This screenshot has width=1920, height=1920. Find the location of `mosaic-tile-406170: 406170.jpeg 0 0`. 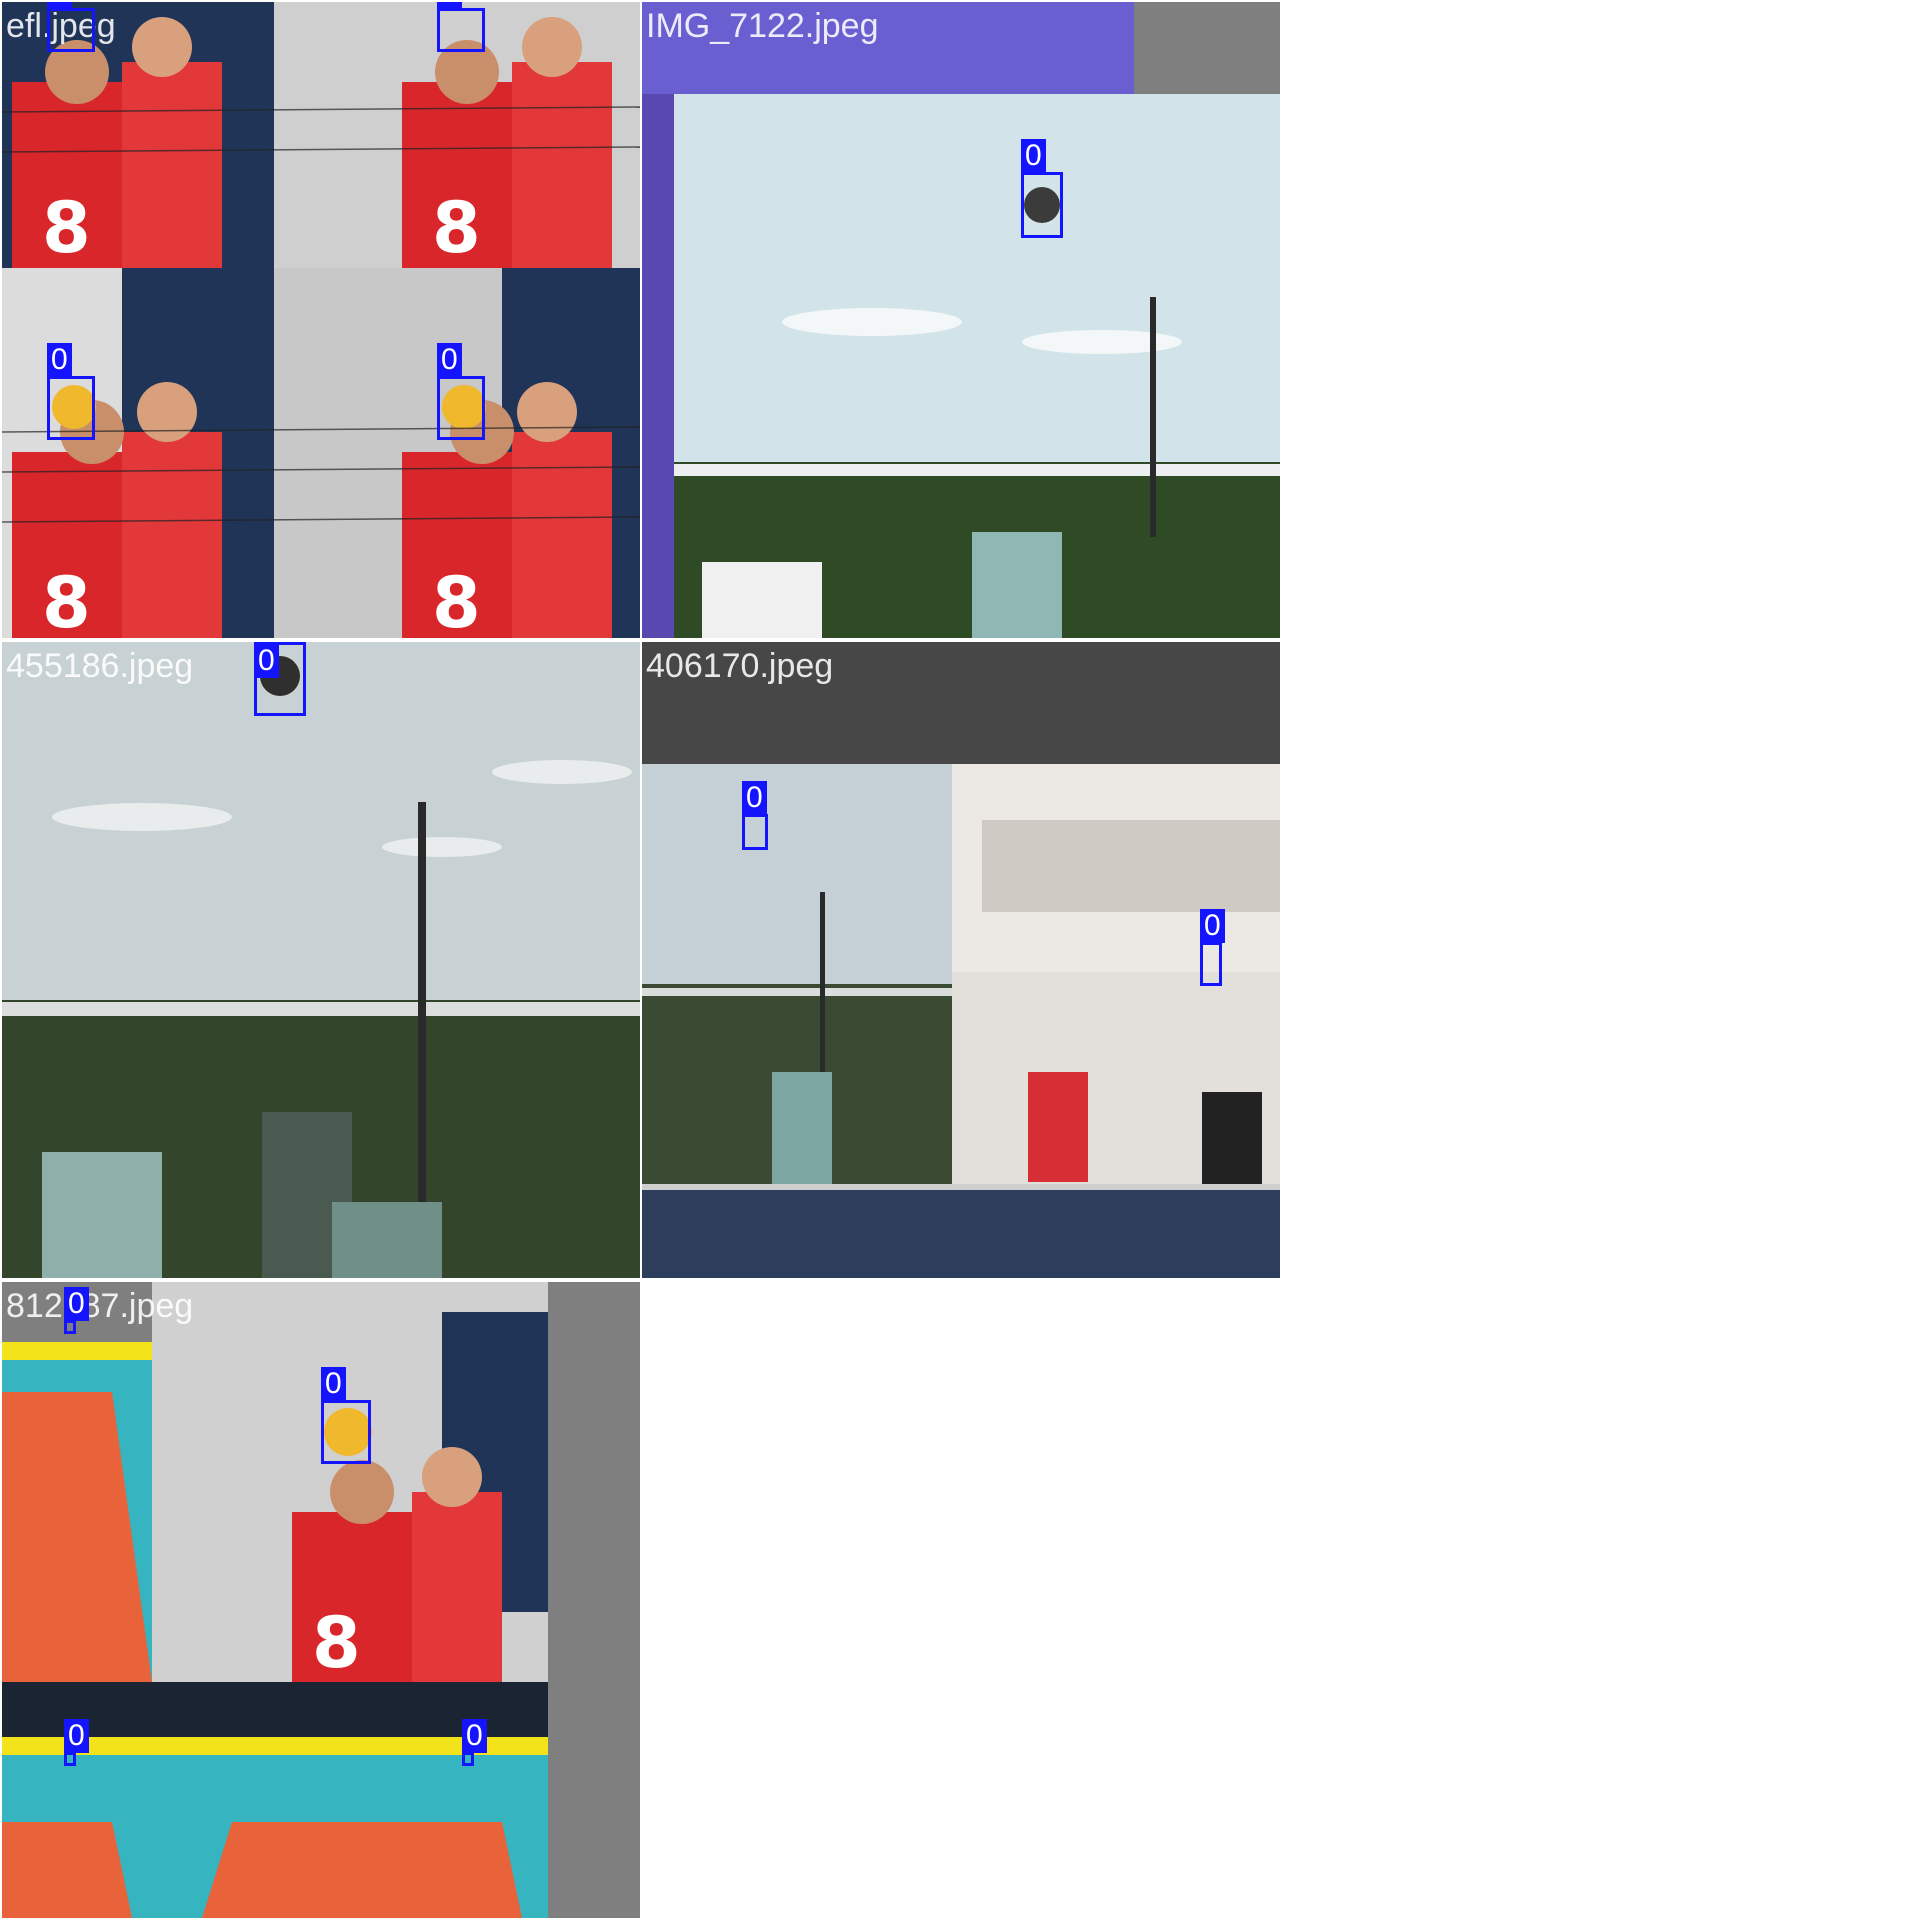

mosaic-tile-406170: 406170.jpeg 0 0 is located at coordinates (961, 960).